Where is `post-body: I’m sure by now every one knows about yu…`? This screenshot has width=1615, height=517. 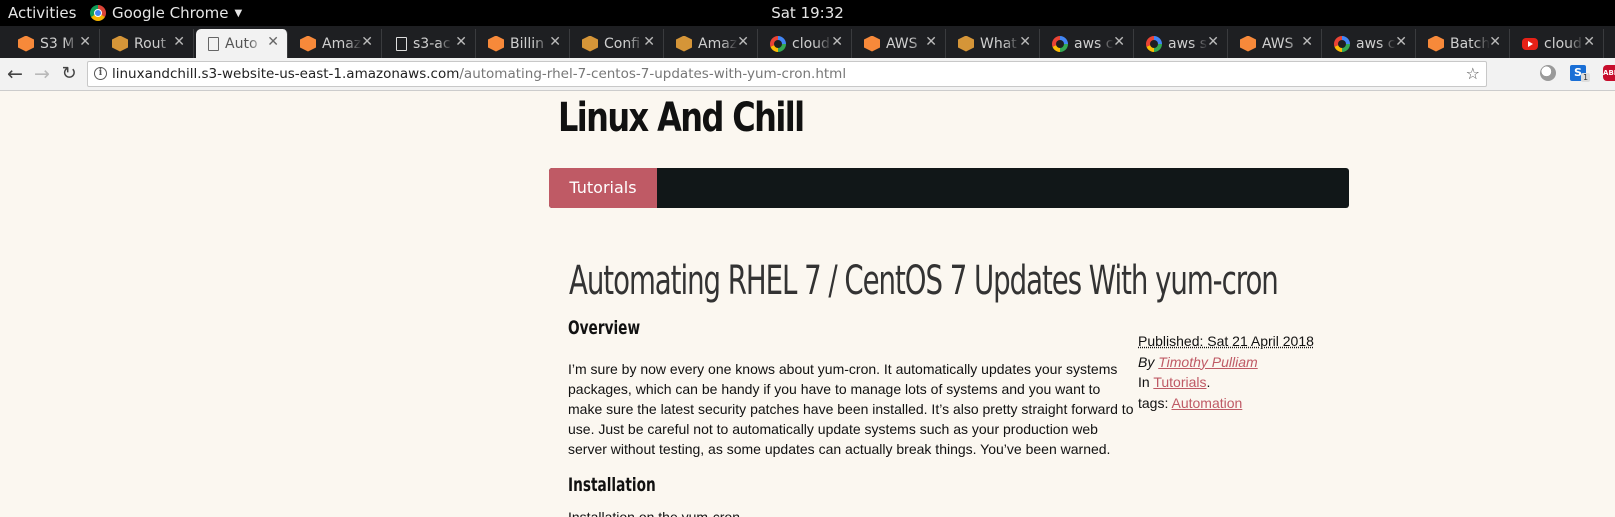
post-body: I’m sure by now every one knows about yu… is located at coordinates (853, 409).